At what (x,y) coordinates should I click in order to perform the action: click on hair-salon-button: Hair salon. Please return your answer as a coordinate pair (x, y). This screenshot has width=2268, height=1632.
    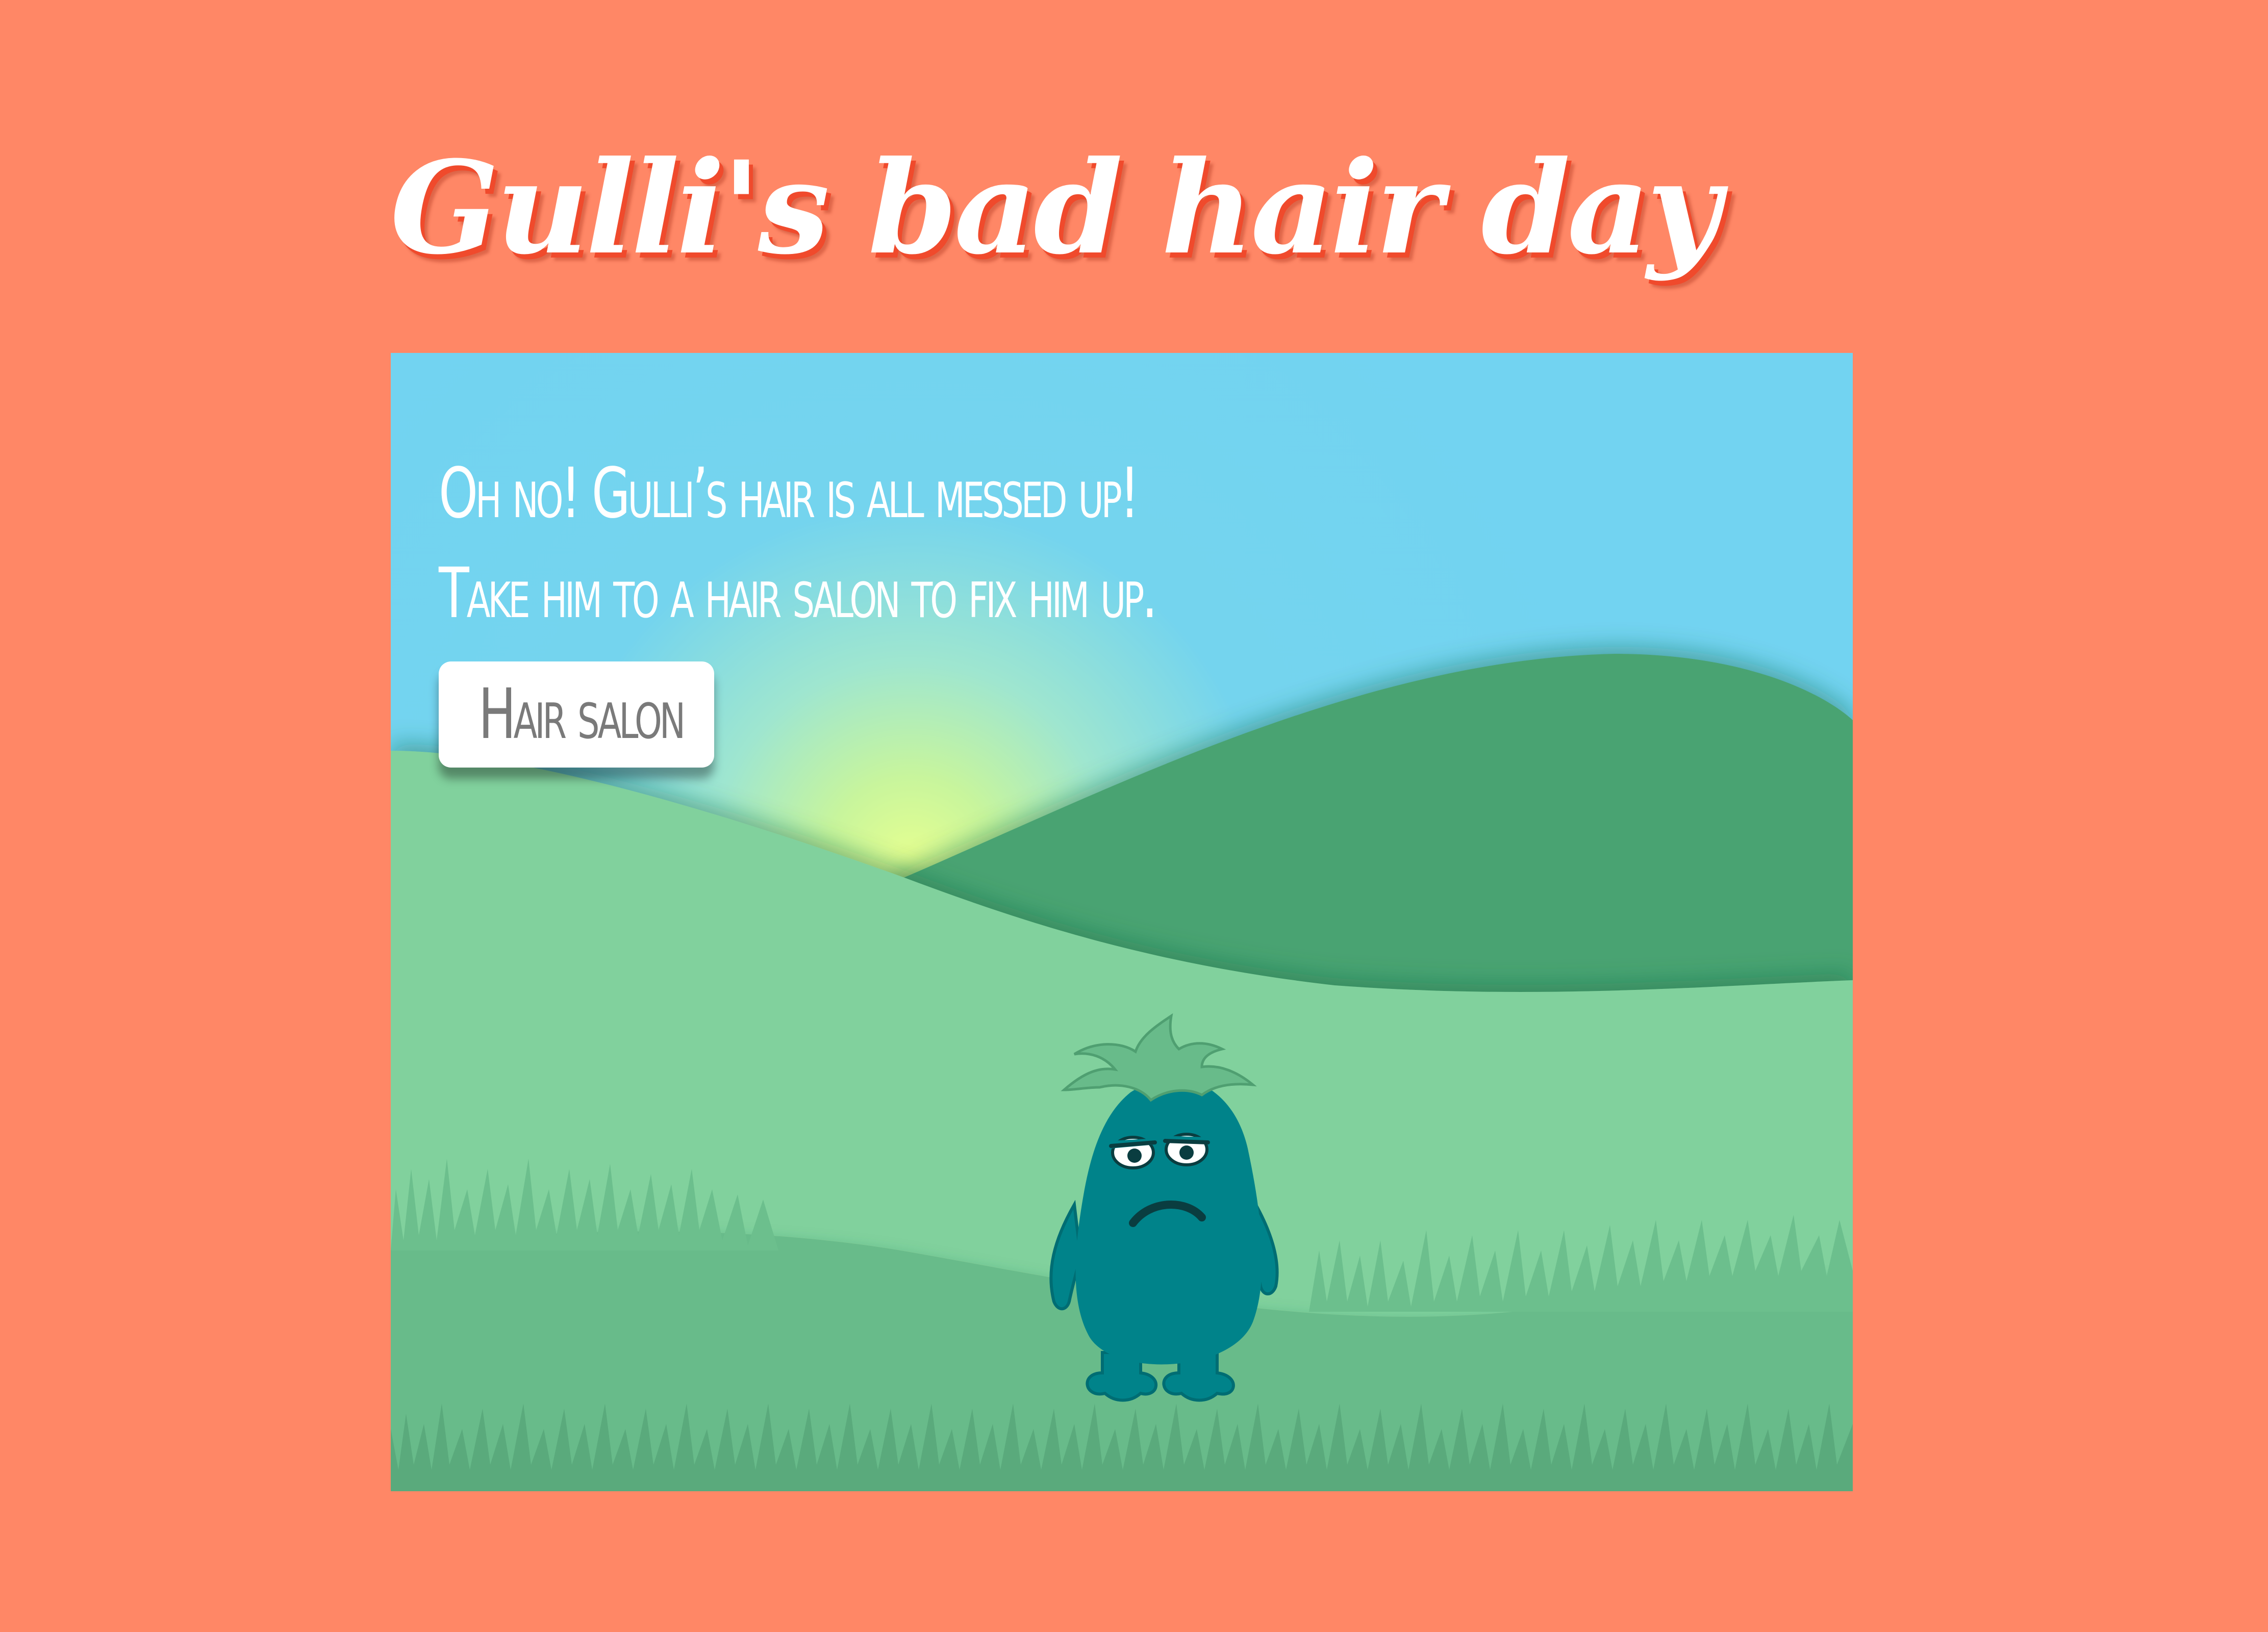
    Looking at the image, I should click on (577, 714).